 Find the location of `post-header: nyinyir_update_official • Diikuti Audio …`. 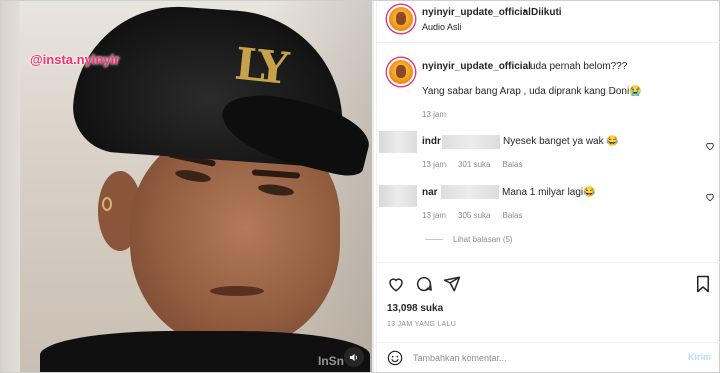

post-header: nyinyir_update_official • Diikuti Audio … is located at coordinates (548, 22).